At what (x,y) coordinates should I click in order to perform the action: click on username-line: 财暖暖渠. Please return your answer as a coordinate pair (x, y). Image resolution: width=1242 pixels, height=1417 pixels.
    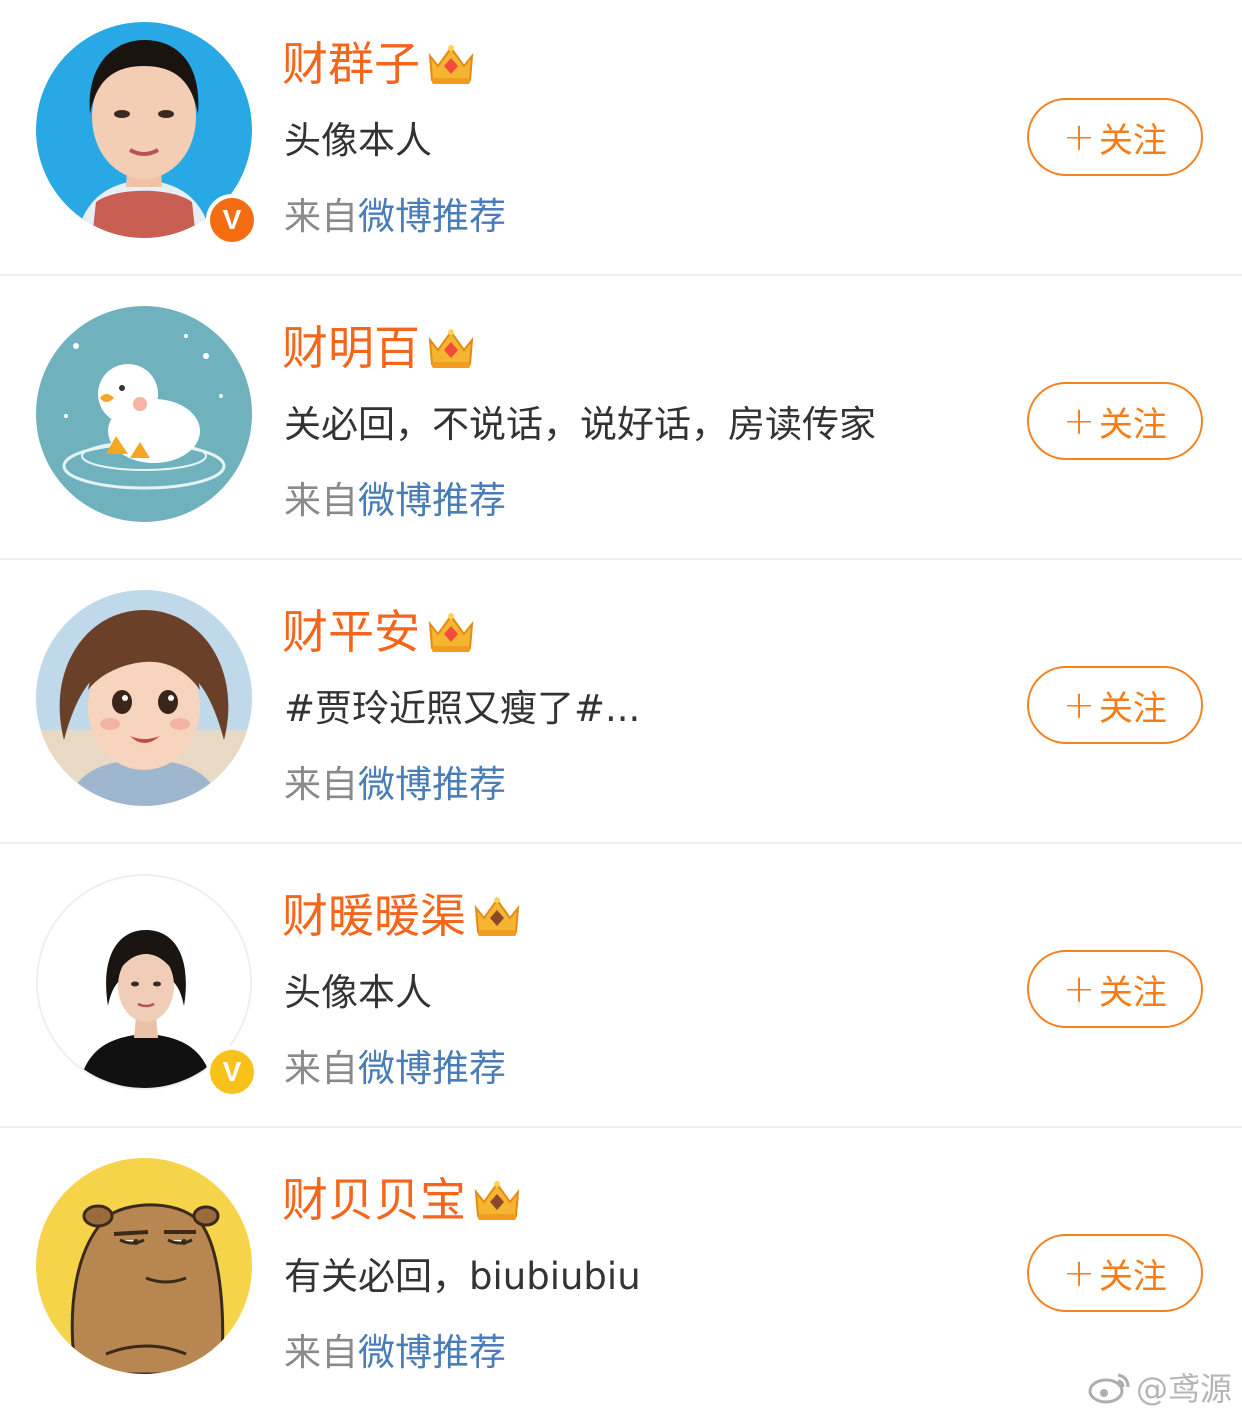
    Looking at the image, I should click on (403, 916).